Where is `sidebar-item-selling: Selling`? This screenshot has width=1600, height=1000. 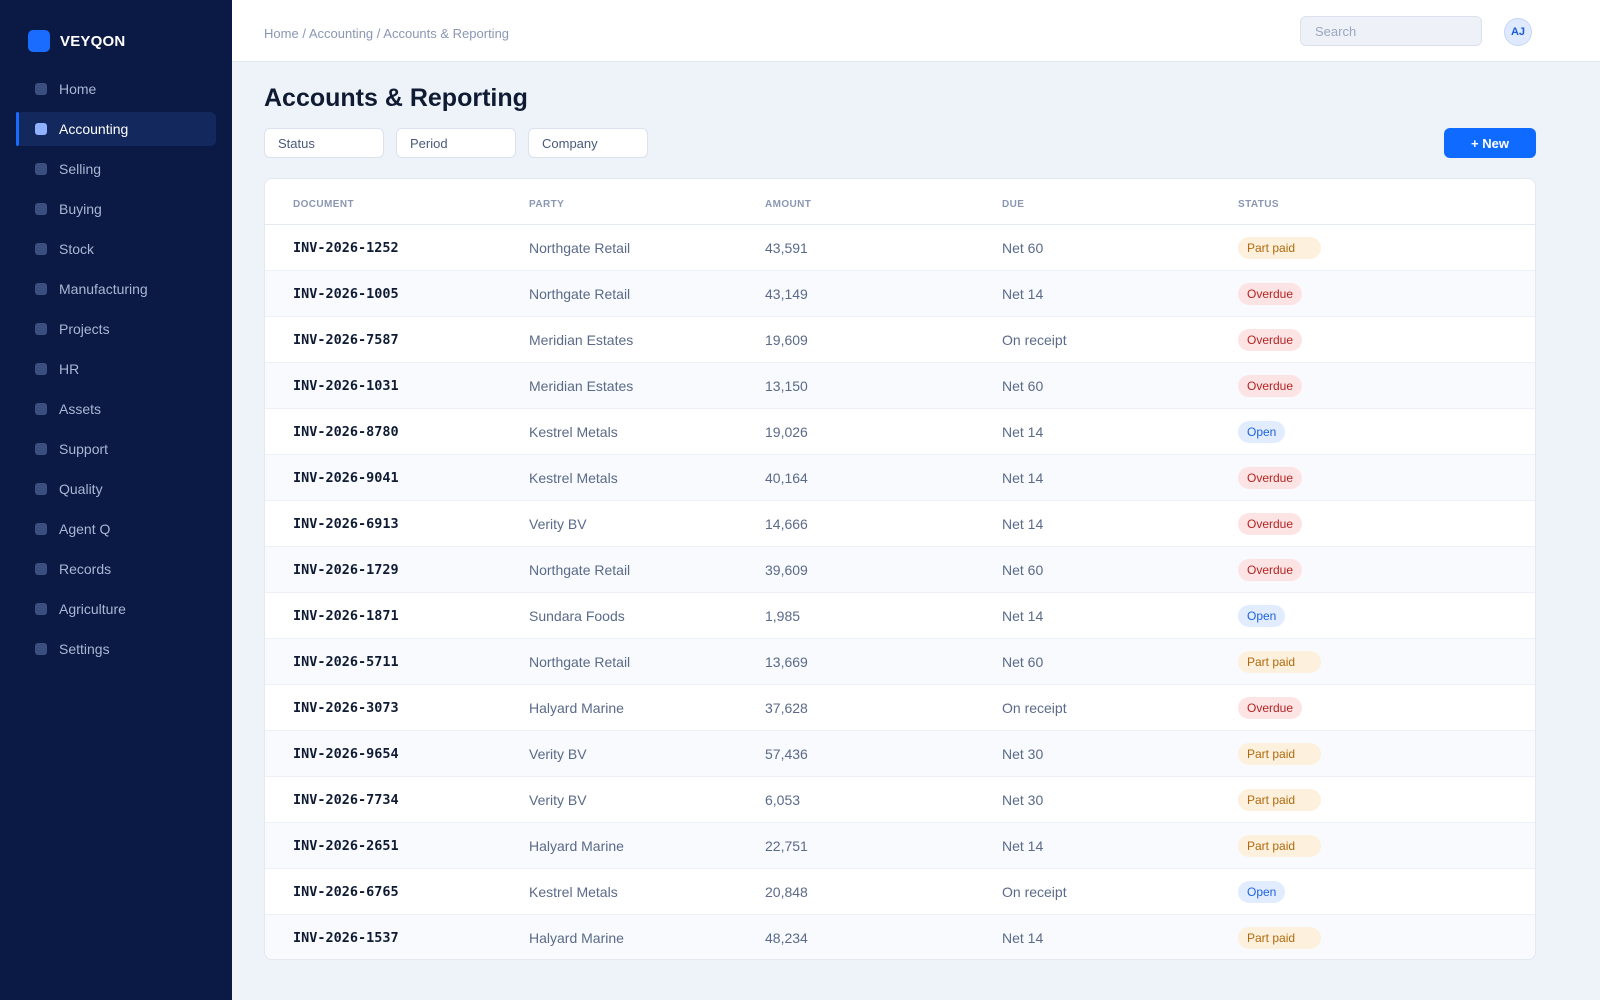 sidebar-item-selling: Selling is located at coordinates (116, 169).